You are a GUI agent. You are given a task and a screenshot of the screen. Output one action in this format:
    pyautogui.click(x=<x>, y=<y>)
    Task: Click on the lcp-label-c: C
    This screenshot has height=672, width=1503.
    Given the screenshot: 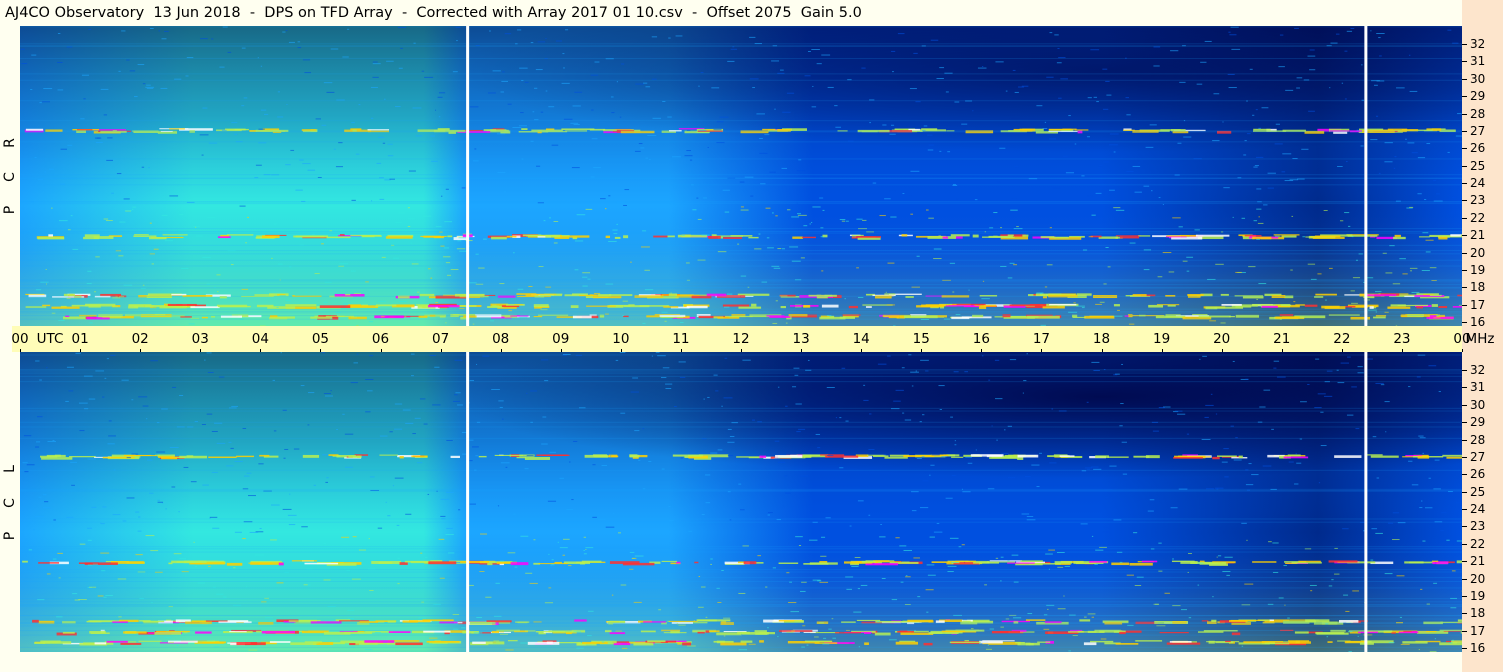 What is the action you would take?
    pyautogui.click(x=10, y=503)
    